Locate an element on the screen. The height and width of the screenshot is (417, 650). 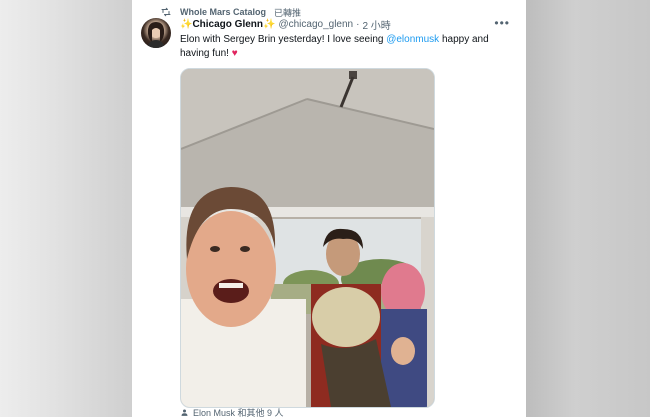
avatar-image is located at coordinates (156, 35).